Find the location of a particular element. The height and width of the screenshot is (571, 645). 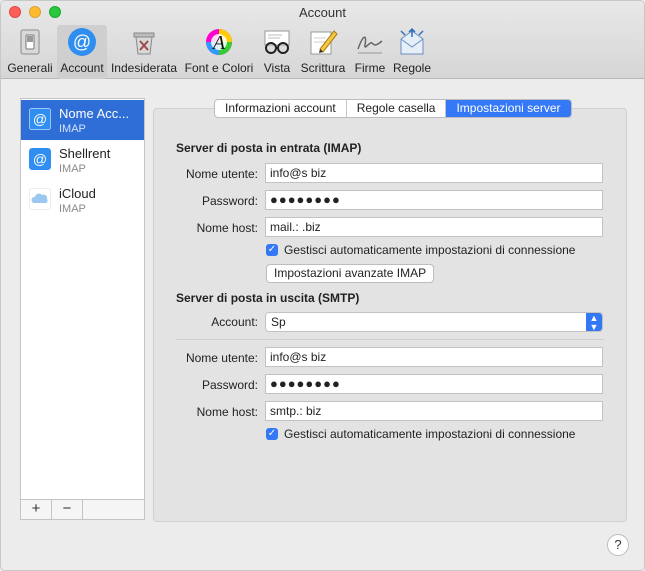

tab-informazioni-account: Informazioni account is located at coordinates (281, 108).